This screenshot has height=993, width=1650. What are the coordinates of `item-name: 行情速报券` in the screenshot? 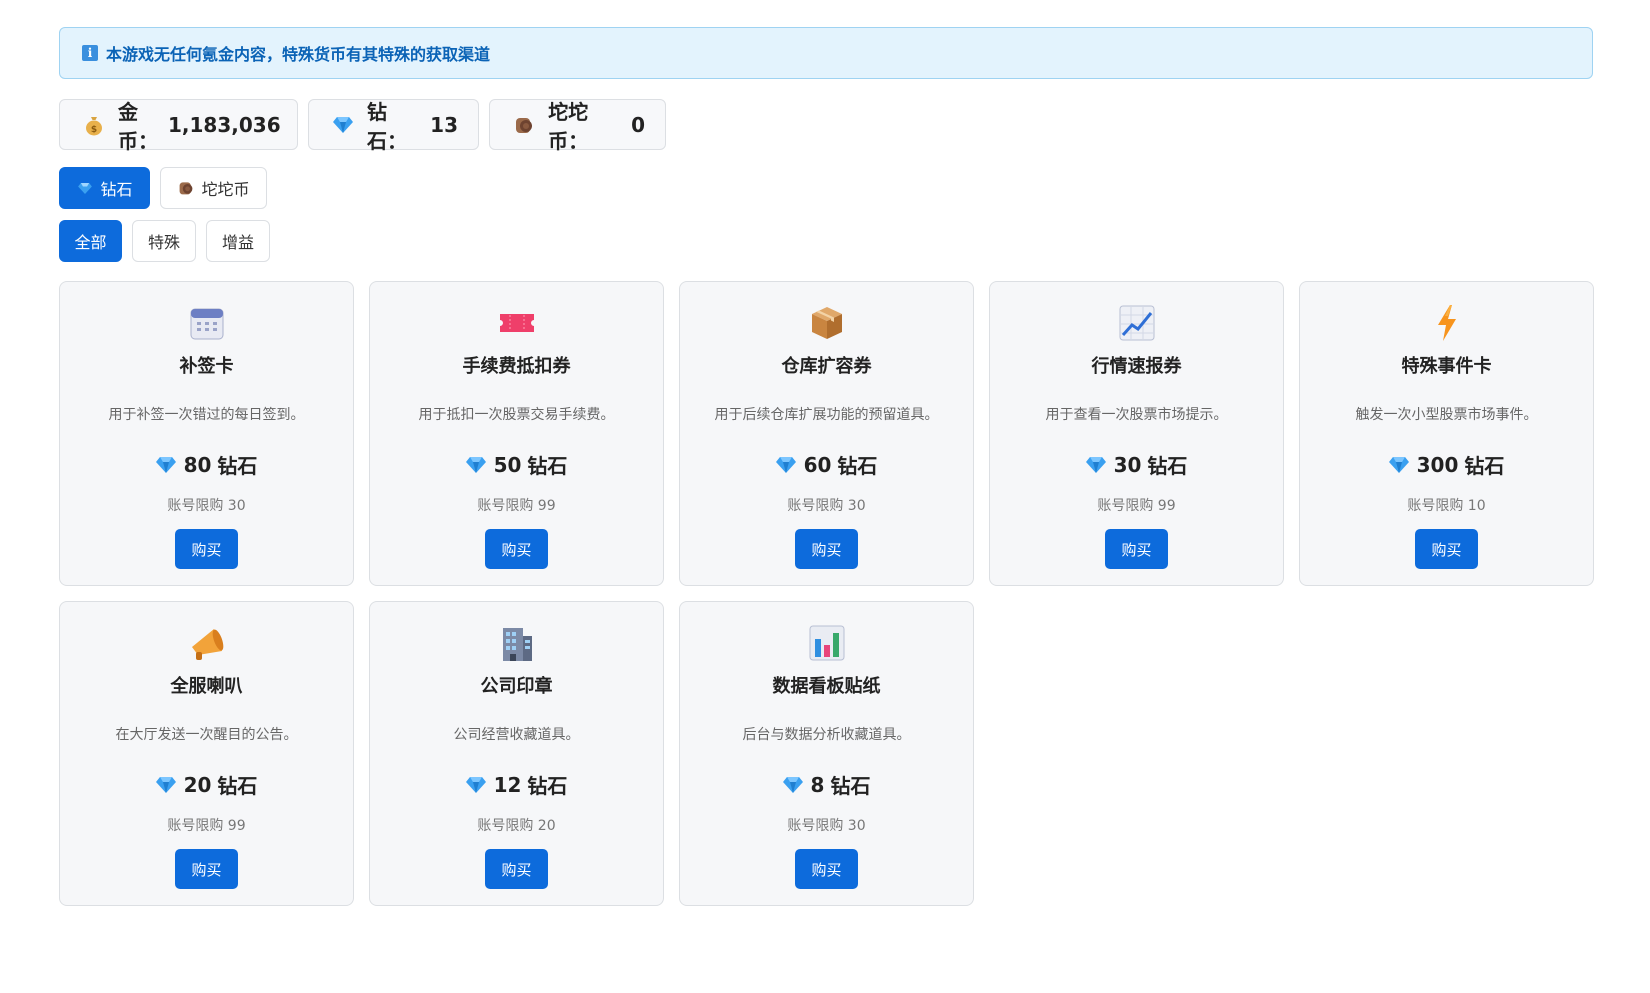 It's located at (1136, 366).